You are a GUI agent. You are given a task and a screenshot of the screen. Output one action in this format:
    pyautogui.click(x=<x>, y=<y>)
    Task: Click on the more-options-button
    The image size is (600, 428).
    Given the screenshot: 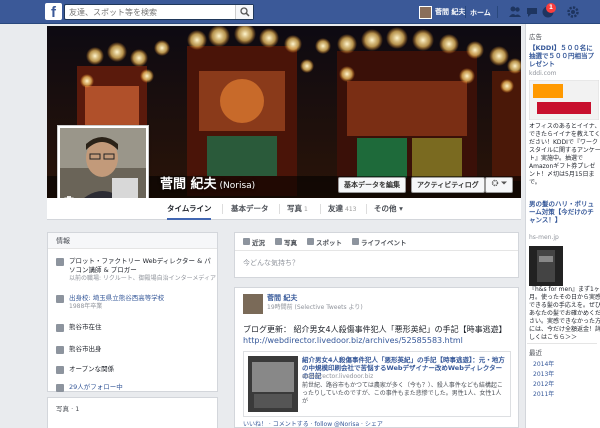 What is the action you would take?
    pyautogui.click(x=499, y=185)
    